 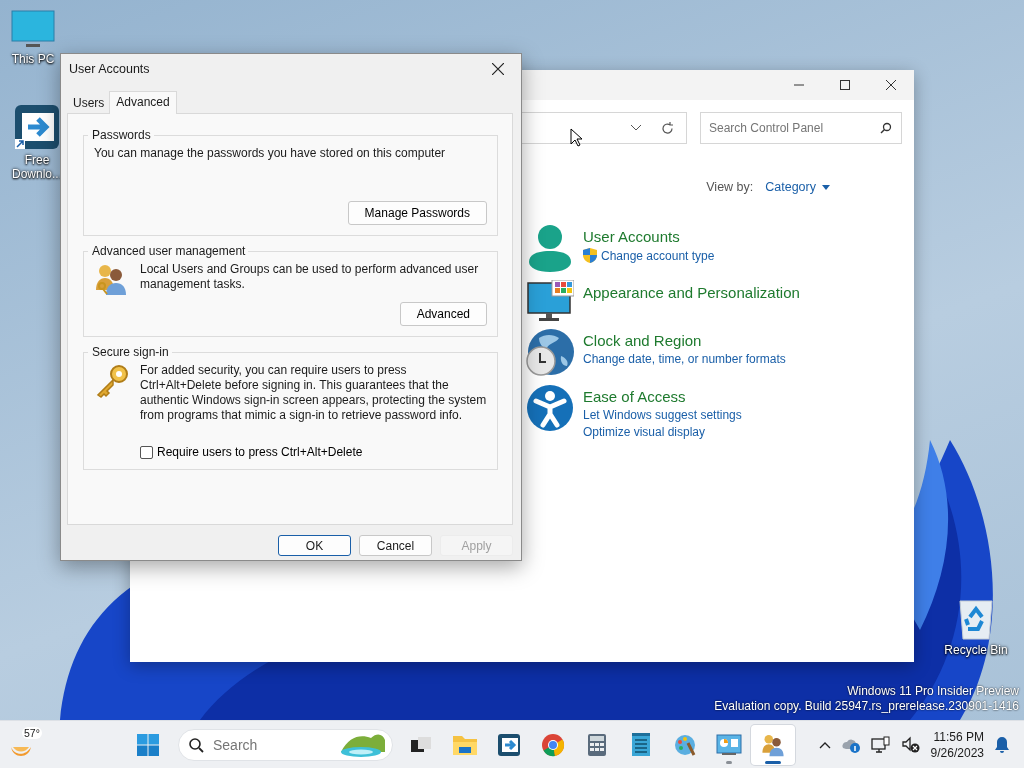 I want to click on chevron-down-icon, so click(x=636, y=128).